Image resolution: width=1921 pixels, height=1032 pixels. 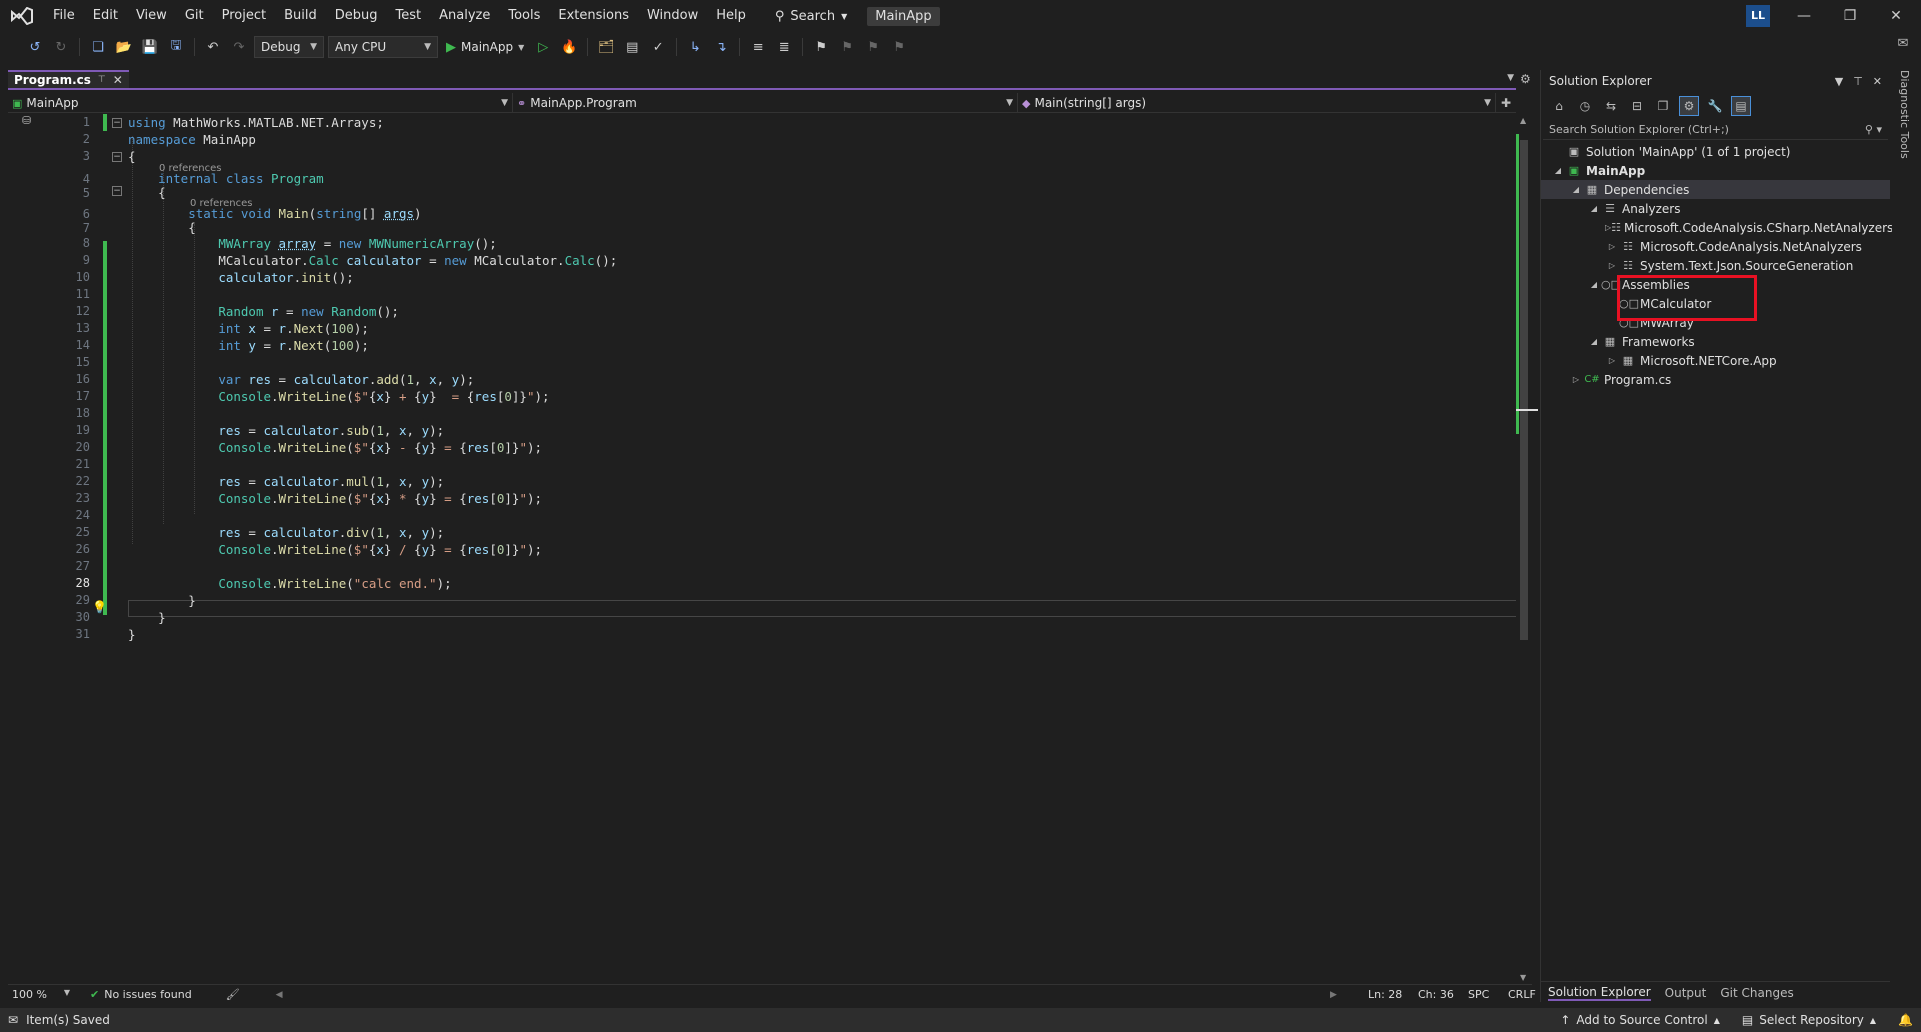 What do you see at coordinates (1506, 102) in the screenshot?
I see `split-window-icon: ✚` at bounding box center [1506, 102].